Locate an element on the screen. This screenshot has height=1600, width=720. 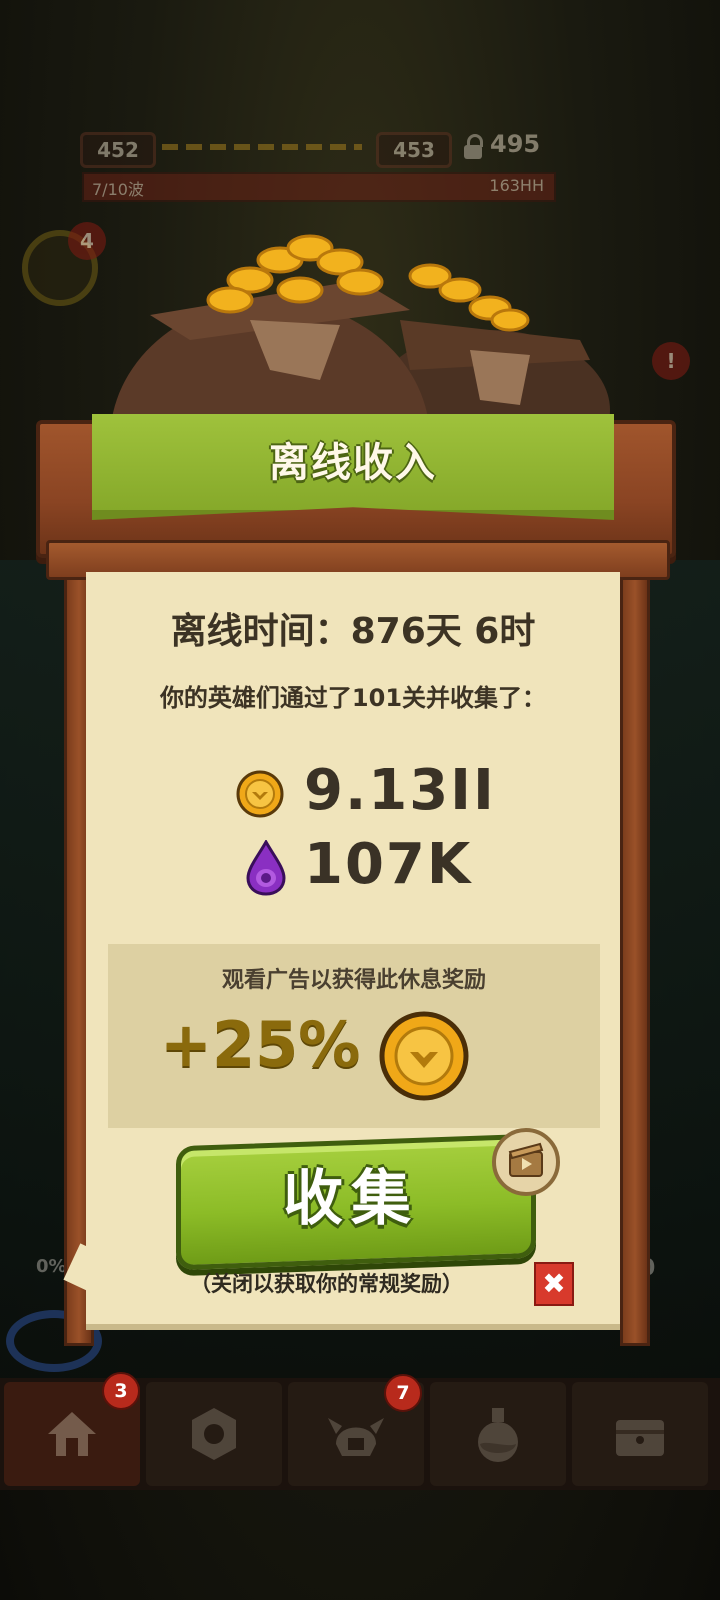
wave-bar: 7/10波 163HH is located at coordinates (319, 187).